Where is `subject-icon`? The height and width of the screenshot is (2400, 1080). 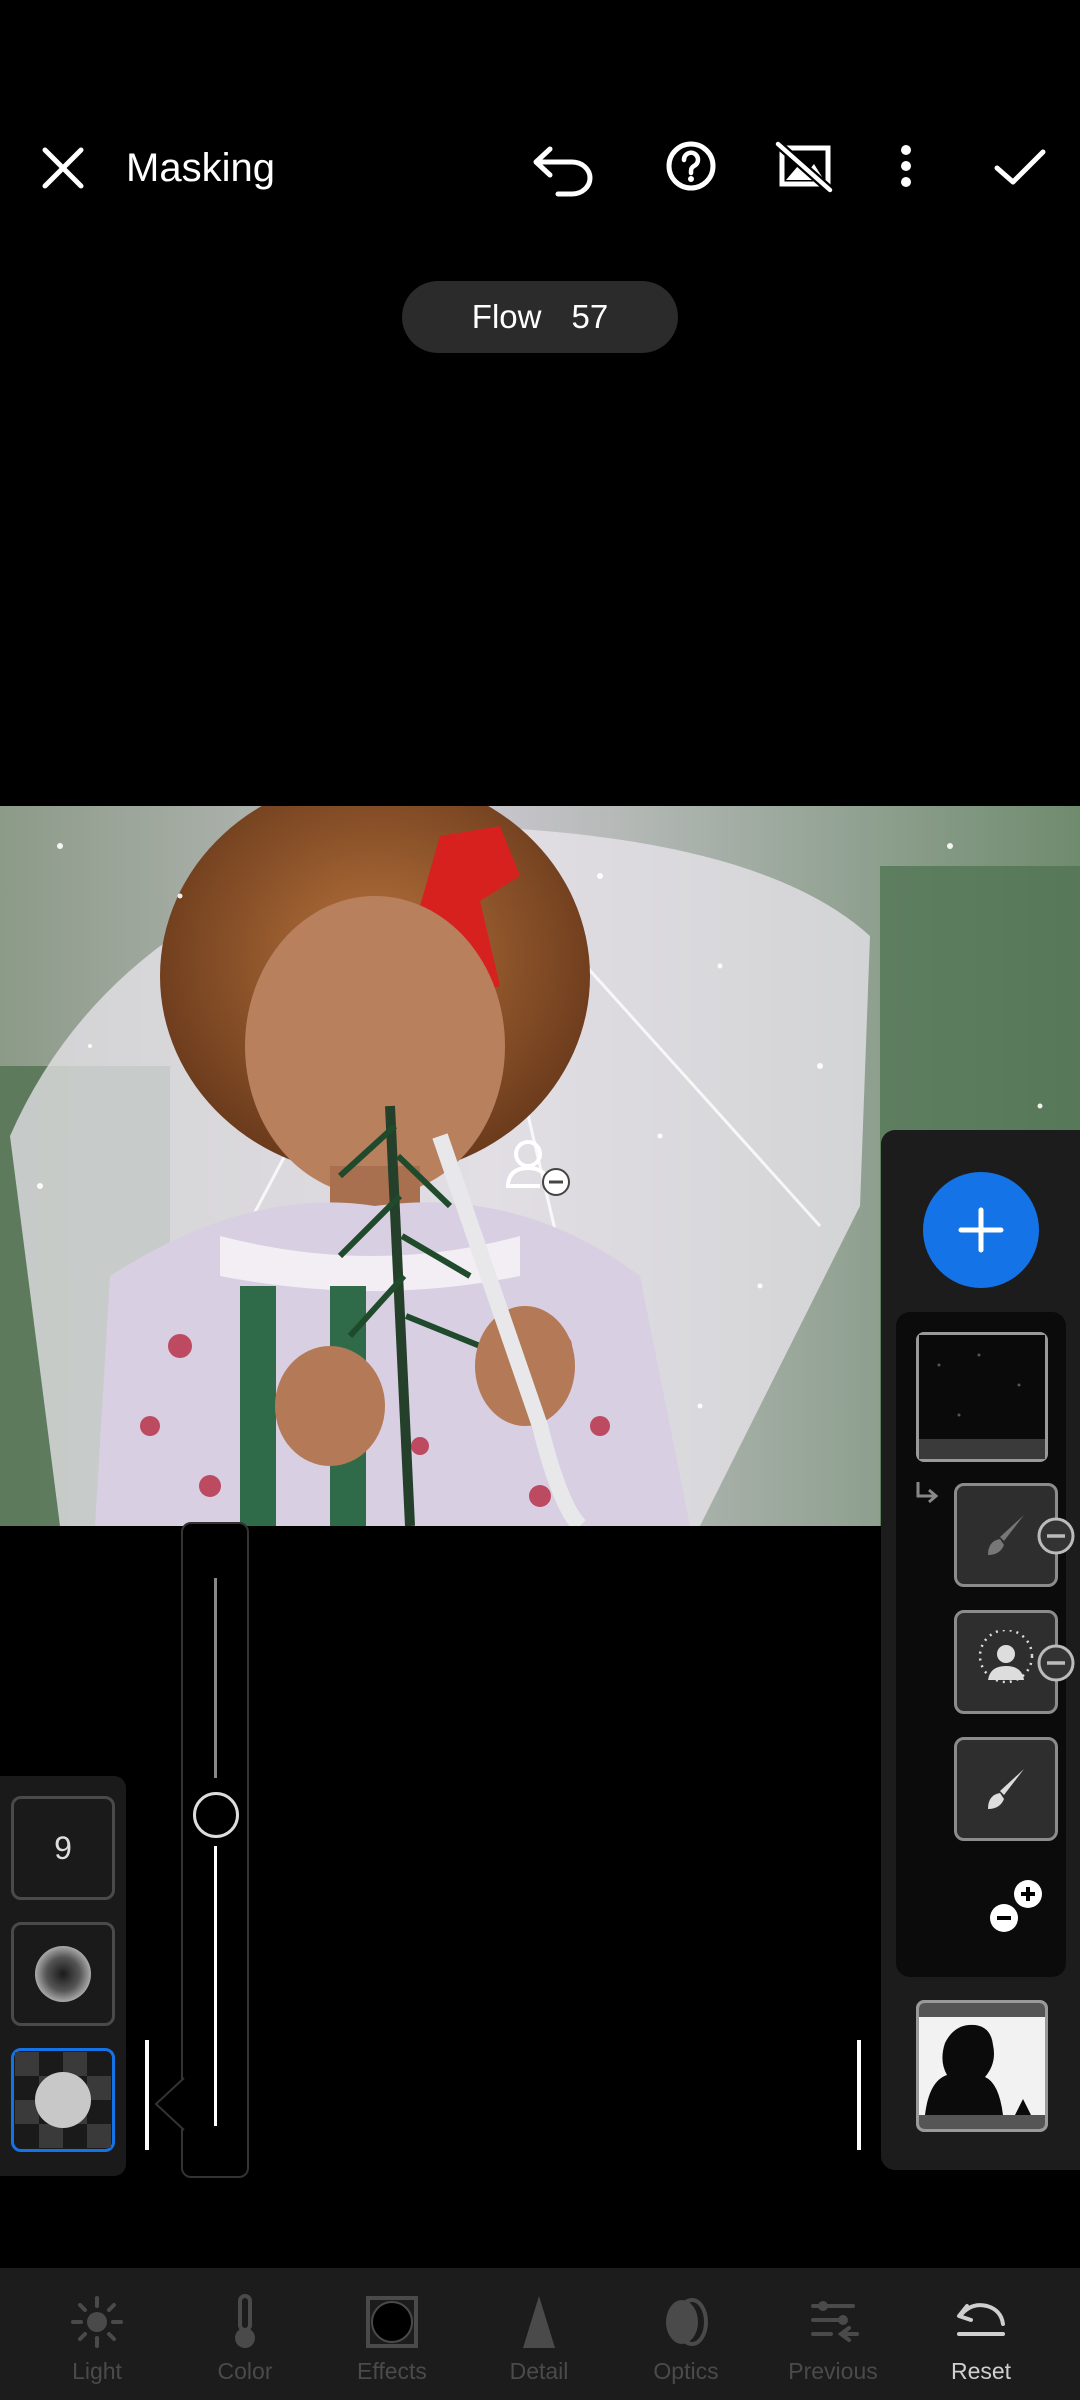
subject-icon is located at coordinates (1006, 1657).